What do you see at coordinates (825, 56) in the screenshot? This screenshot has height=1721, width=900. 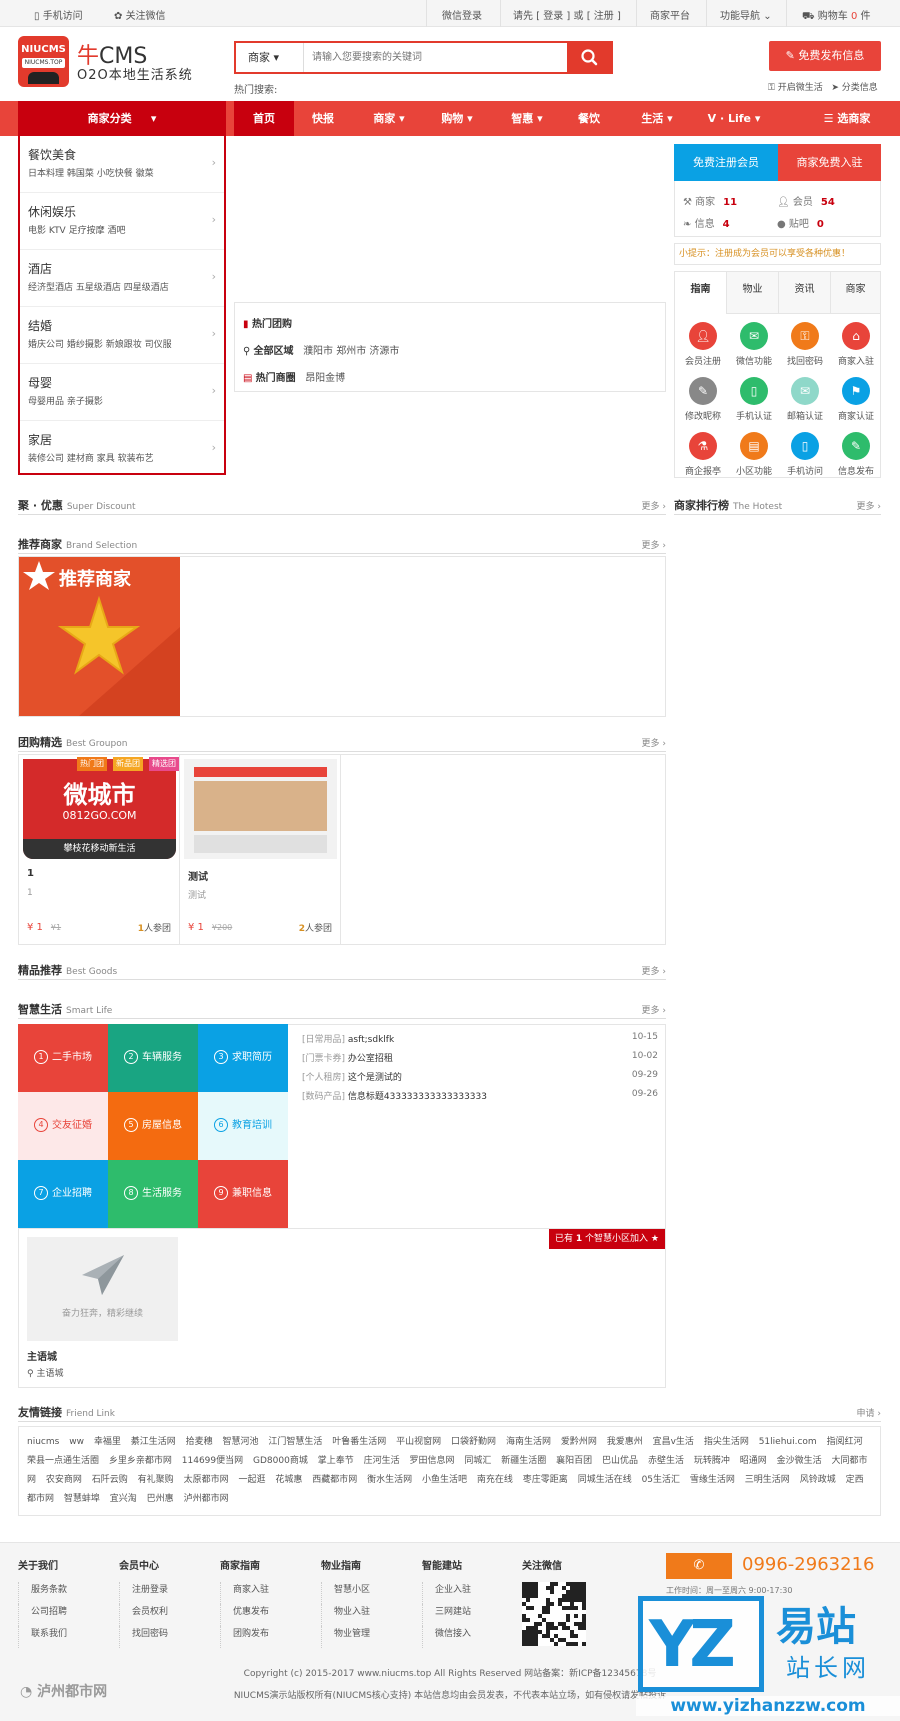 I see `publish-info-button: ✎ 免费发布信息` at bounding box center [825, 56].